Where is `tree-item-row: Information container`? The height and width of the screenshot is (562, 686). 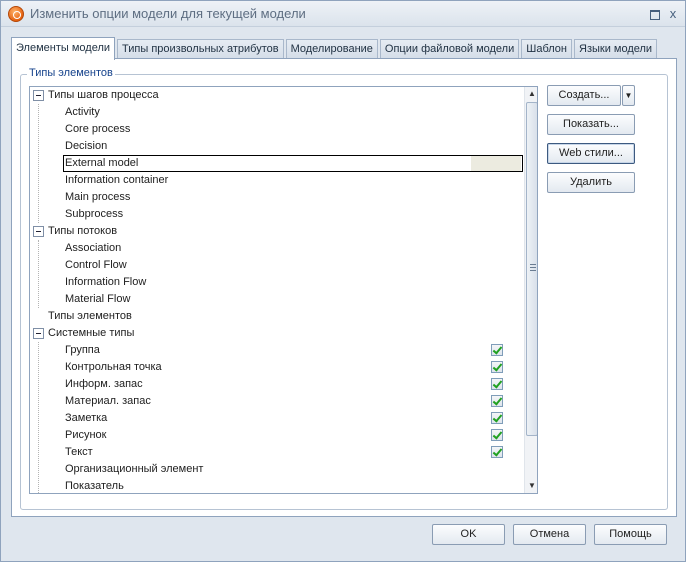
tree-item-row: Information container is located at coordinates (276, 180).